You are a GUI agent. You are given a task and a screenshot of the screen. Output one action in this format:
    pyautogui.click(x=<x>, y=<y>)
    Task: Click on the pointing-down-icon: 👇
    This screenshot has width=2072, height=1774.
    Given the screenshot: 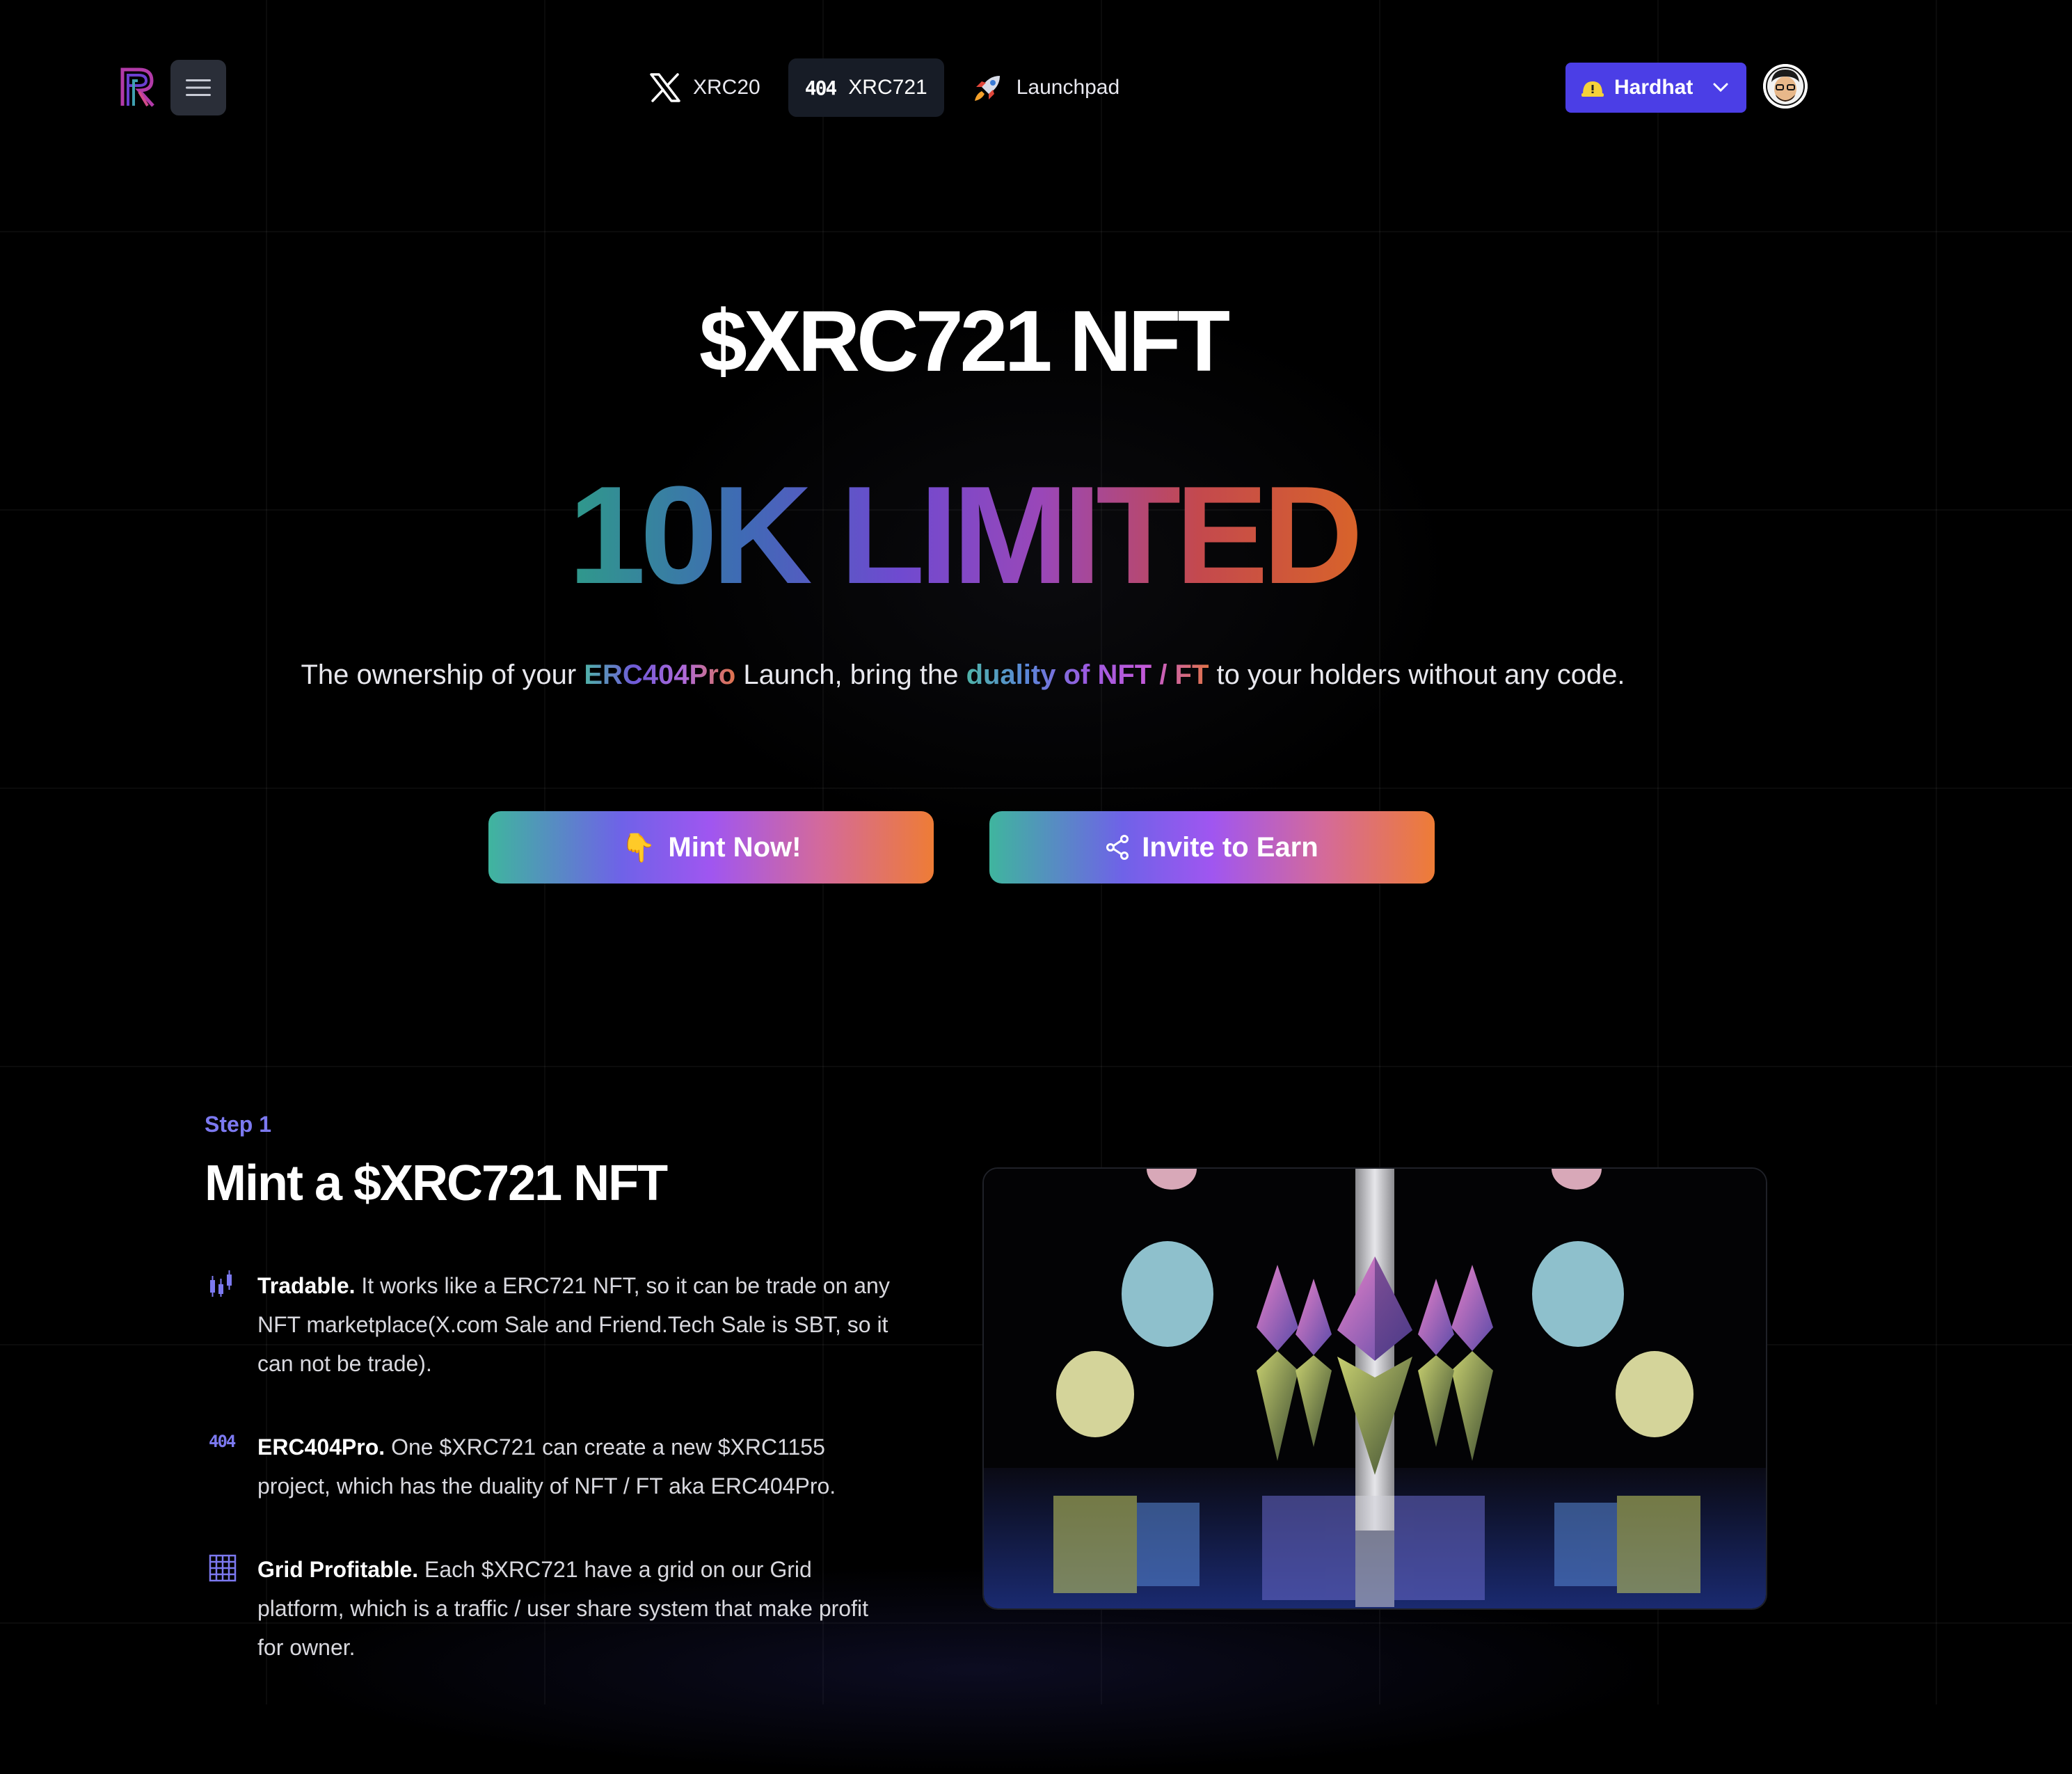 What is the action you would take?
    pyautogui.click(x=638, y=847)
    